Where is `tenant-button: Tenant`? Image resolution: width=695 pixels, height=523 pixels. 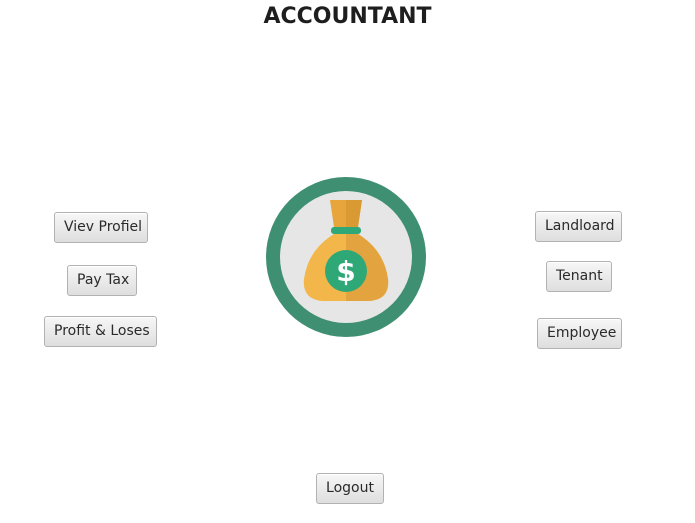 tenant-button: Tenant is located at coordinates (579, 276).